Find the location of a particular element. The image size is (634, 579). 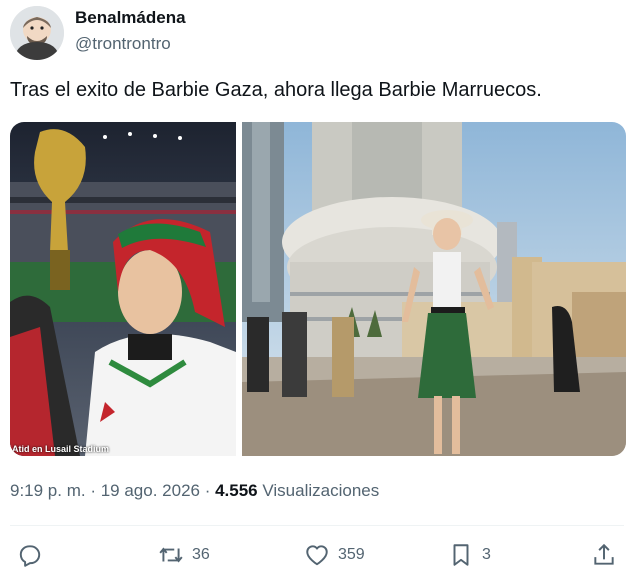

avatar is located at coordinates (37, 33).